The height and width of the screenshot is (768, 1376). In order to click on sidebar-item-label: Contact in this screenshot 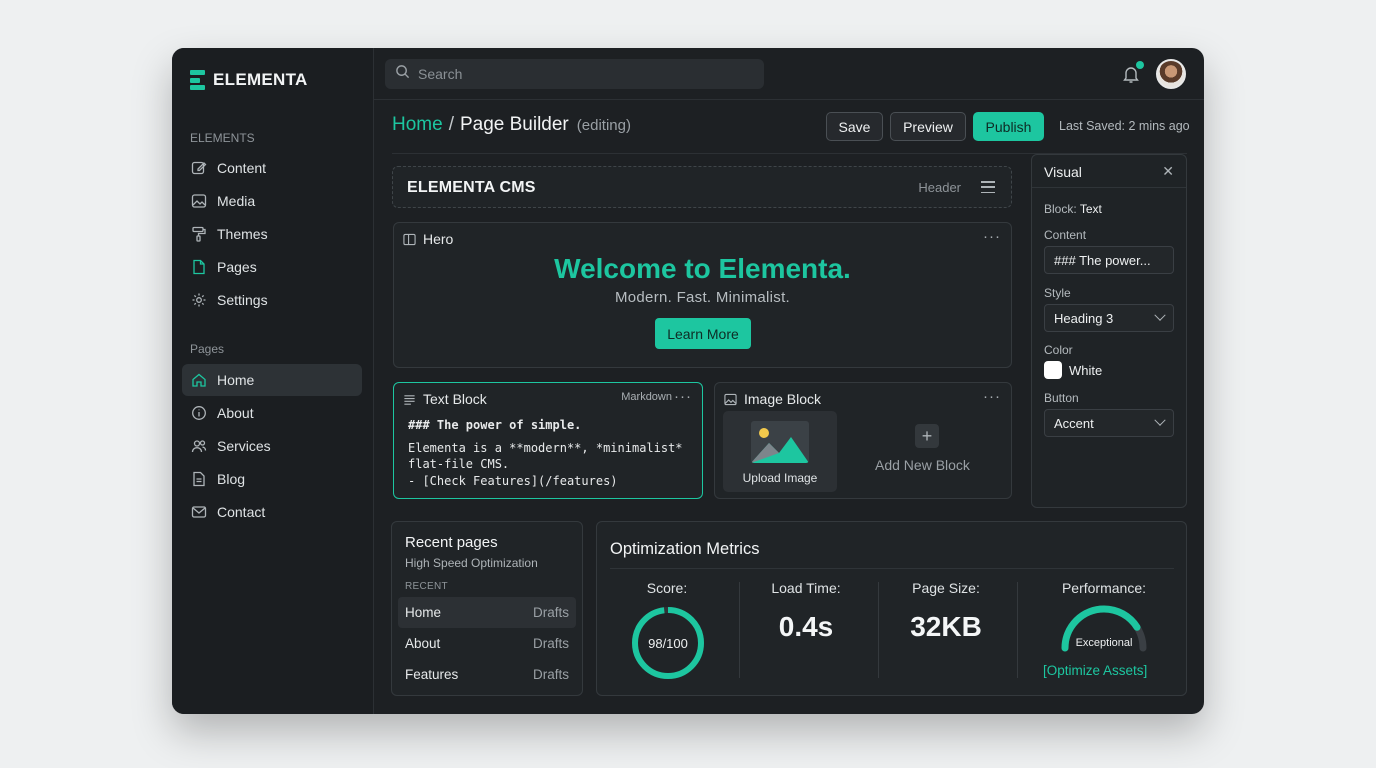, I will do `click(241, 512)`.